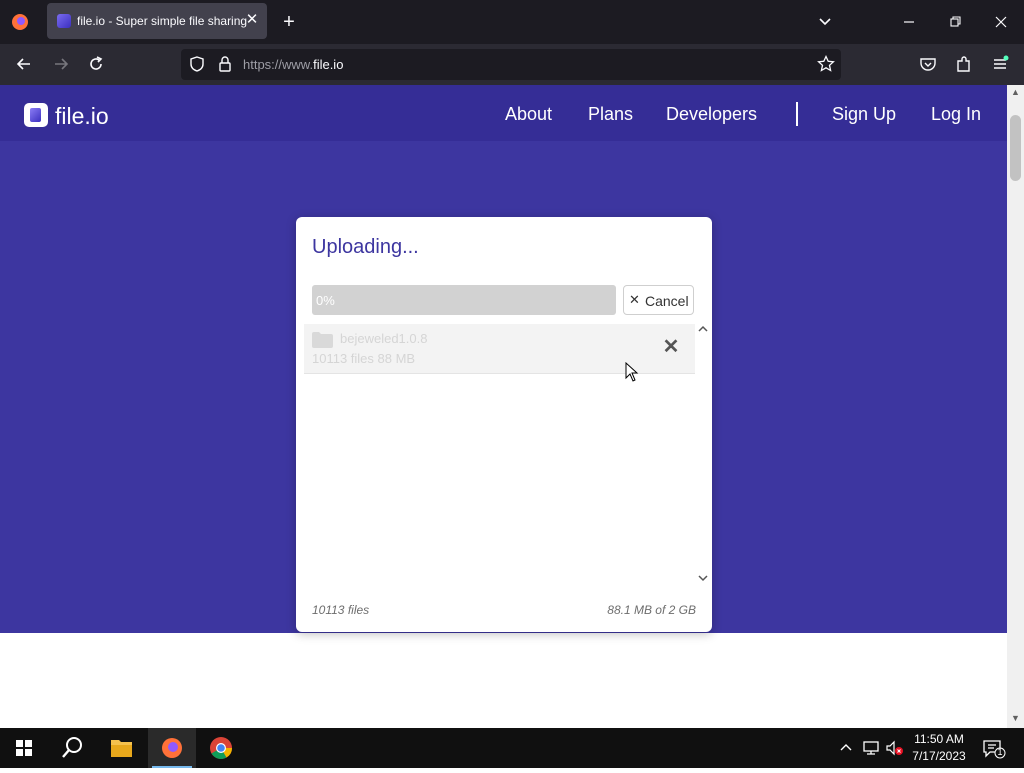  Describe the element at coordinates (1015, 148) in the screenshot. I see `scrollbar-thumb` at that location.